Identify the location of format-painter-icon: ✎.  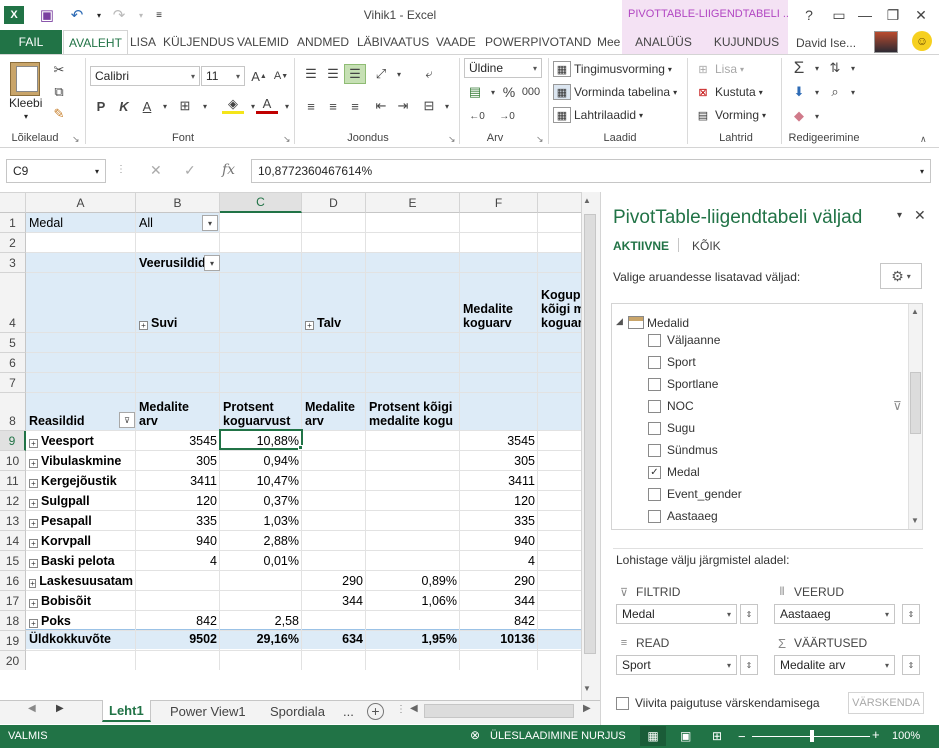
(59, 114).